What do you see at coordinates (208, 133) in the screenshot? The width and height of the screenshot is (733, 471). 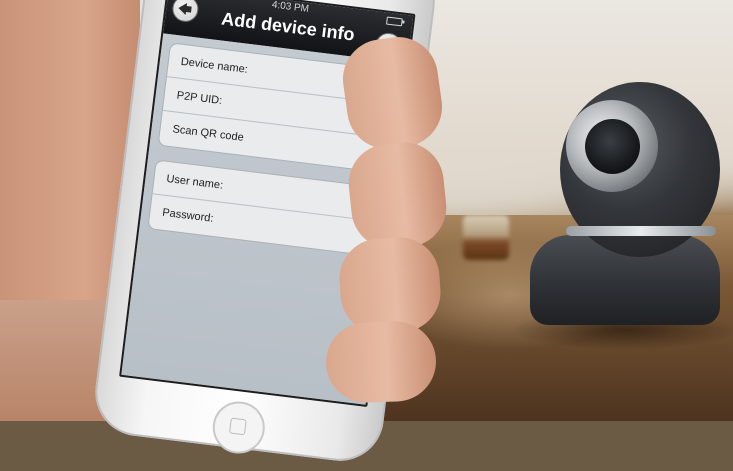 I see `scan-qr-code-label: Scan QR code` at bounding box center [208, 133].